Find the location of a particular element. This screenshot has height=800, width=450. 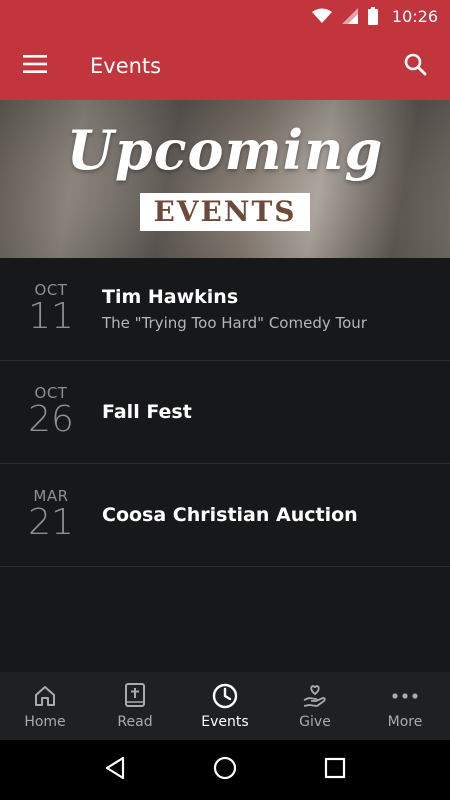

system-back-button is located at coordinates (115, 770).